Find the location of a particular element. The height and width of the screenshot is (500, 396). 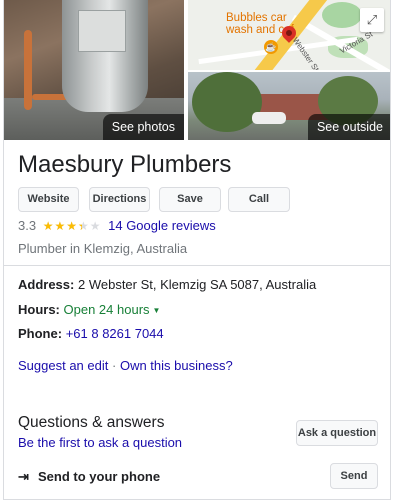

send-to-phone-row: ⇥ Send to your phone is located at coordinates (89, 477).